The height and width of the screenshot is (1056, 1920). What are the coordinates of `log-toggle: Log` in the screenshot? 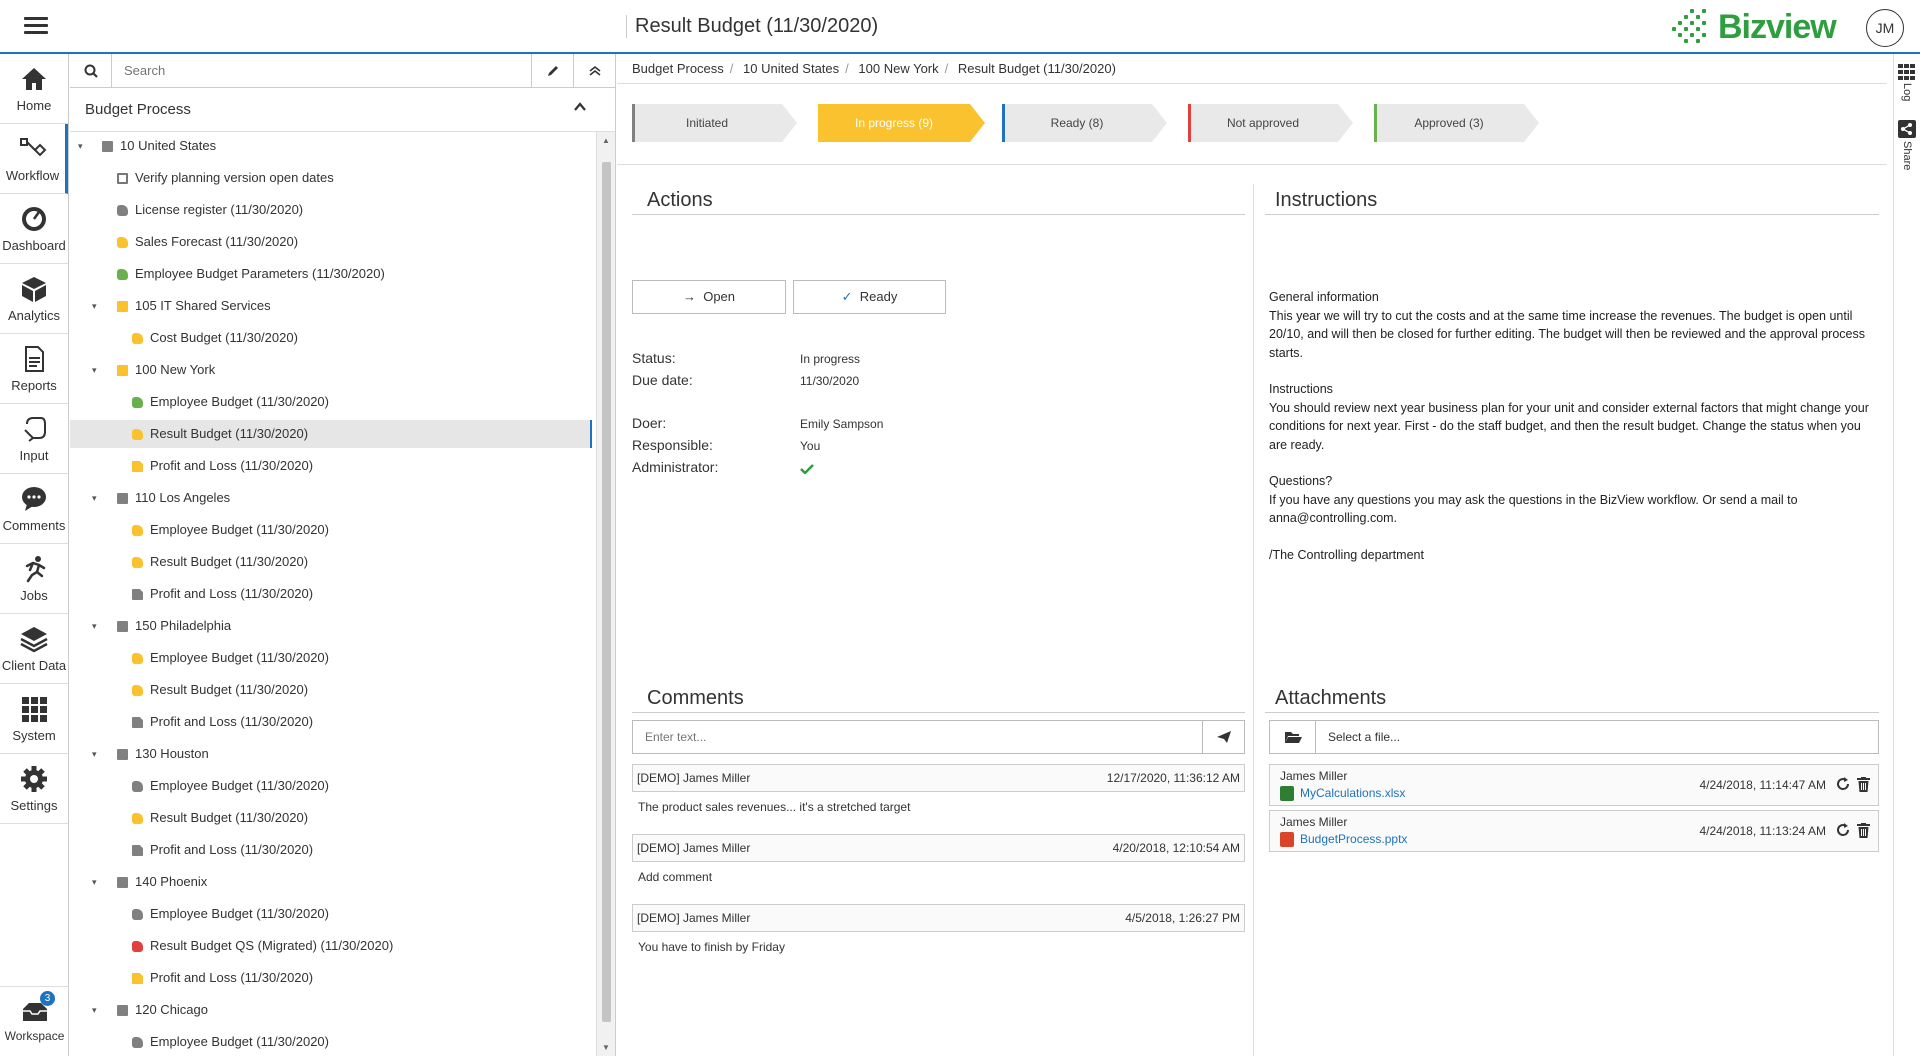 It's located at (1907, 82).